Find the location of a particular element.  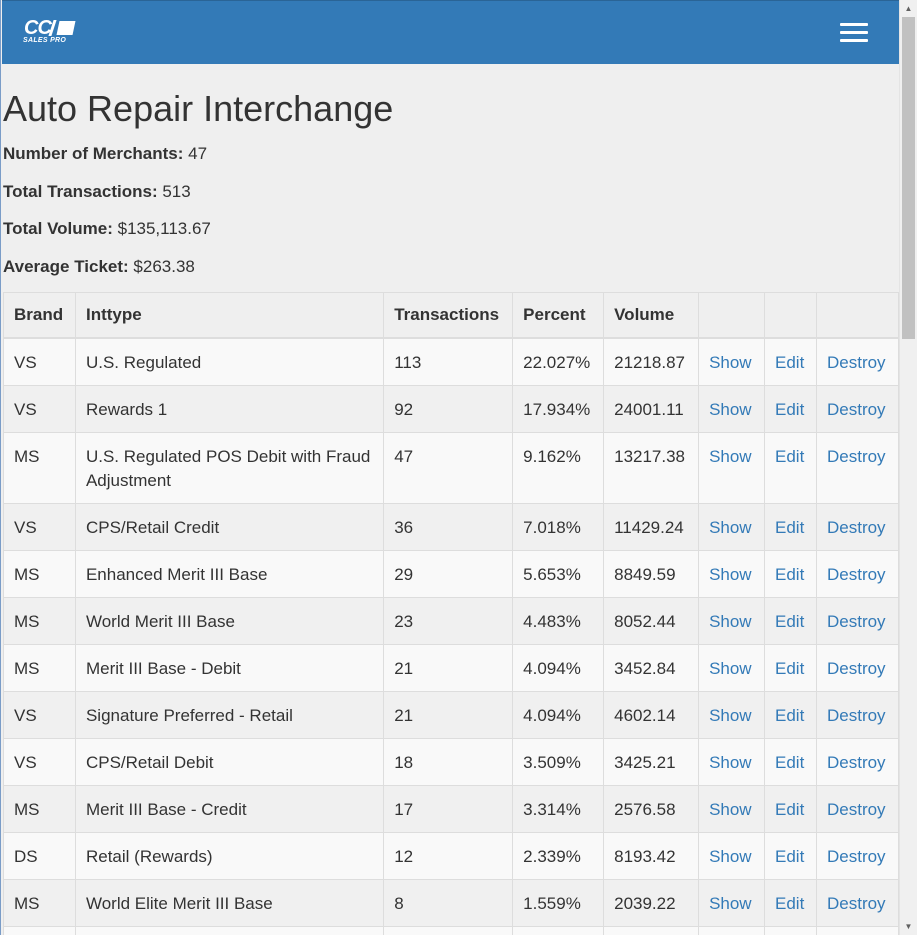

cell-volume: 2039.22 is located at coordinates (651, 903).